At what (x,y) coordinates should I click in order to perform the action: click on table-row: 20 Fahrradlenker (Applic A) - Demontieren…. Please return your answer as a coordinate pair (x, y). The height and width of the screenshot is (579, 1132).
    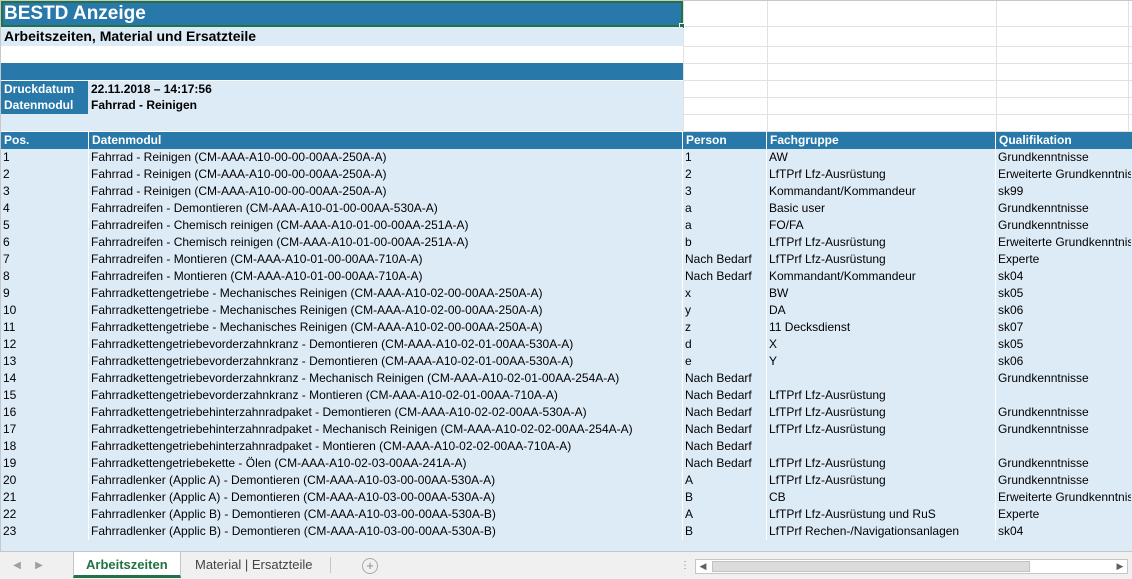
    Looking at the image, I should click on (566, 480).